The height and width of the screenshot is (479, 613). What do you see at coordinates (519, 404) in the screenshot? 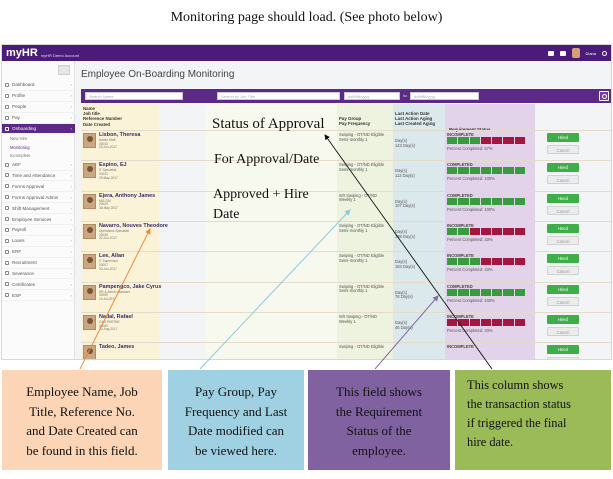
I see `callout-line: the transaction status` at bounding box center [519, 404].